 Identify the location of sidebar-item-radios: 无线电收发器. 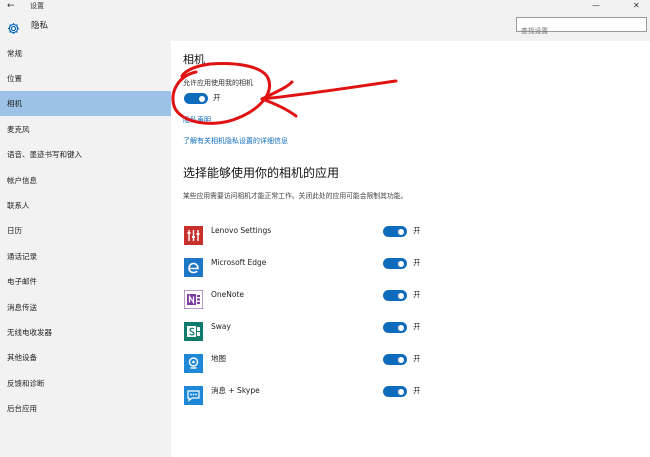
(85, 332).